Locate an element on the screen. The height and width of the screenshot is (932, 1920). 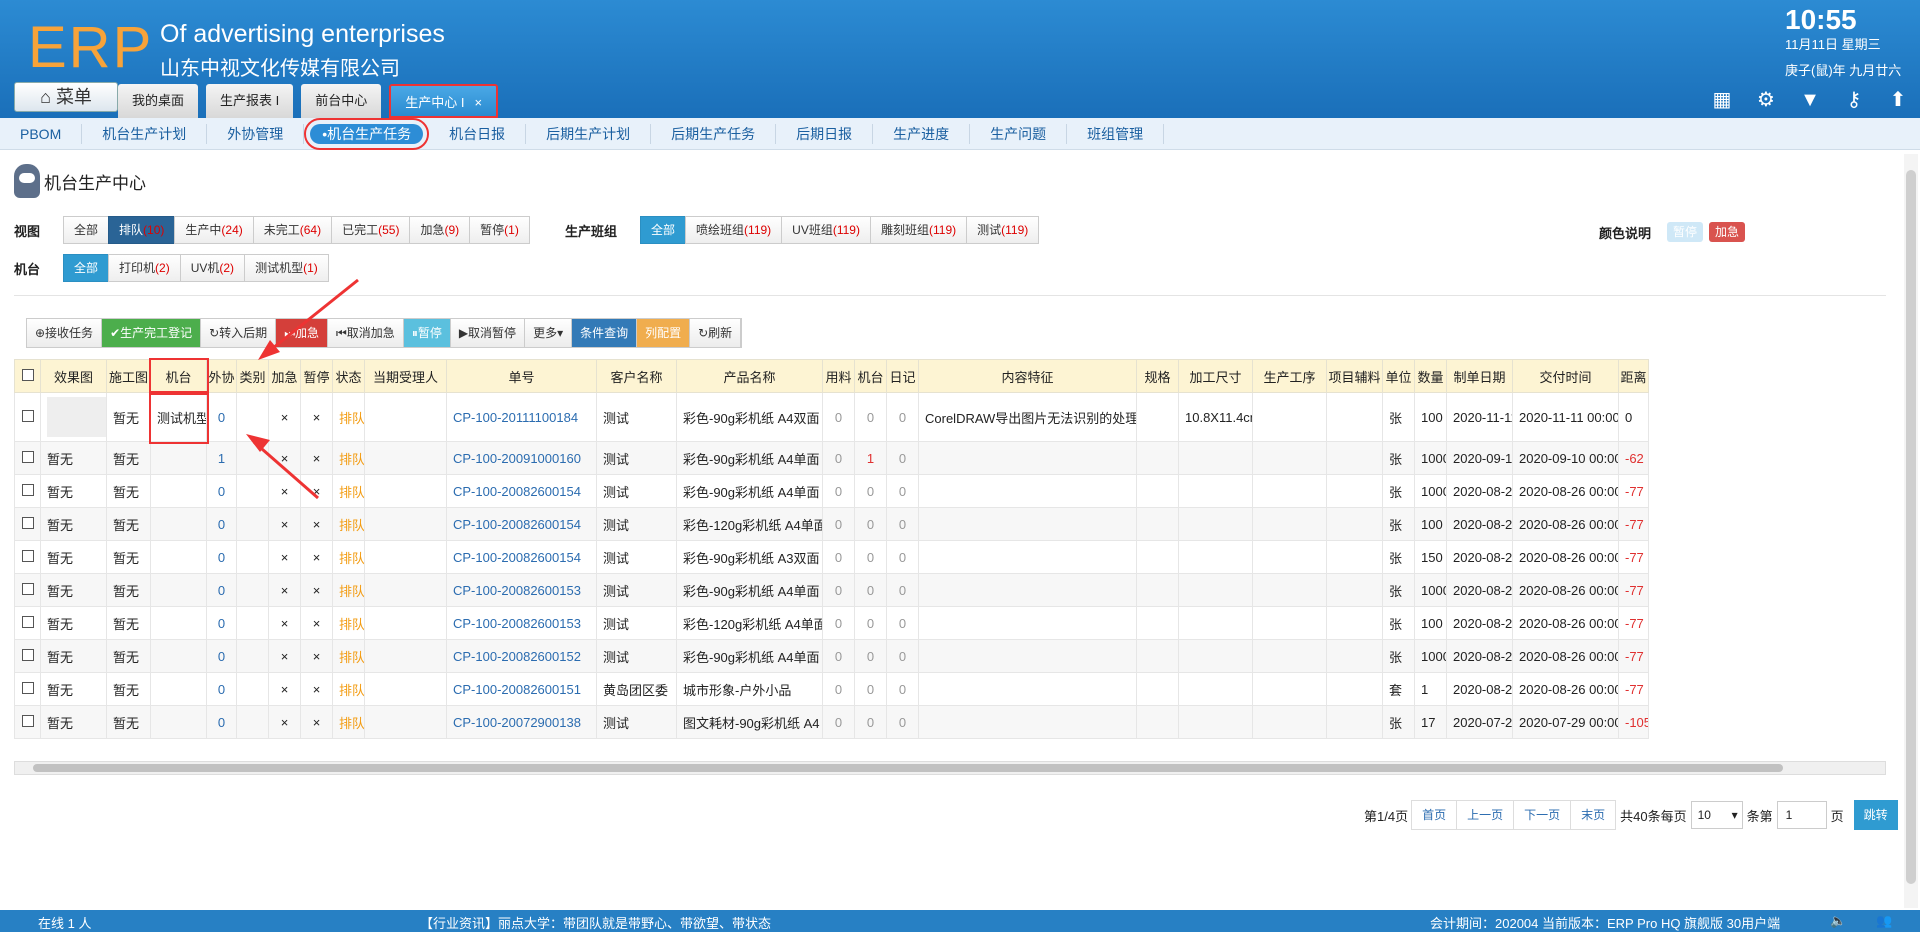
subnav-item-4: 机台日报 is located at coordinates (478, 133).